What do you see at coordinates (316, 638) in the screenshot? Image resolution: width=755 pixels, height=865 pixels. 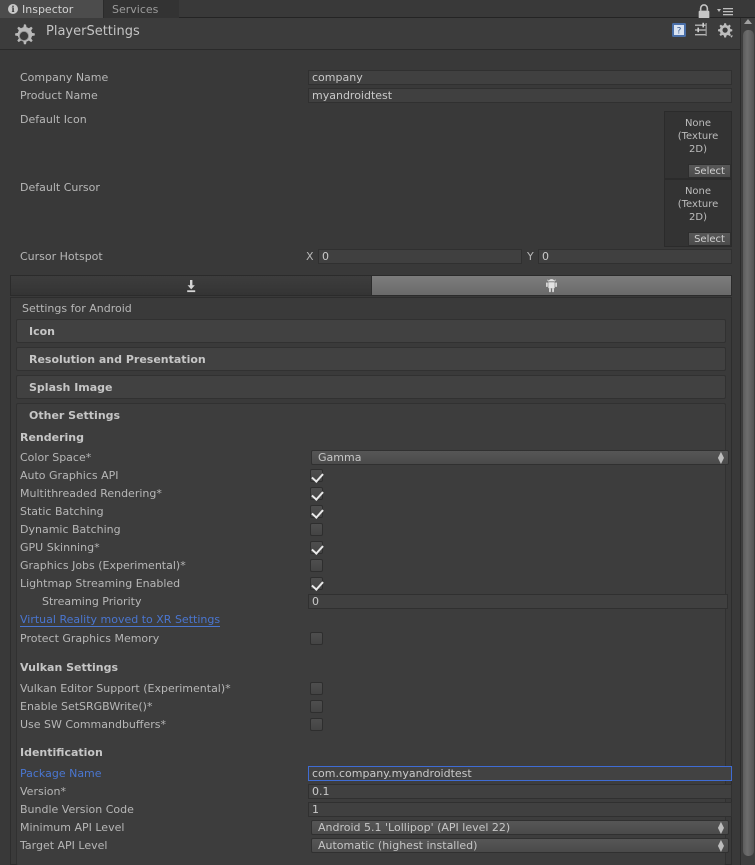 I see `protect-graphics-memory-checkbox` at bounding box center [316, 638].